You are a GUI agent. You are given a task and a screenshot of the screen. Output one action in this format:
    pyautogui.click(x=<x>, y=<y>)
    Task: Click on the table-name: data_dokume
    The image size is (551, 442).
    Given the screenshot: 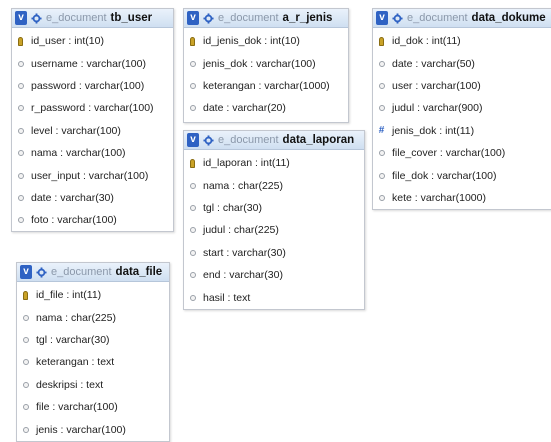 What is the action you would take?
    pyautogui.click(x=508, y=18)
    